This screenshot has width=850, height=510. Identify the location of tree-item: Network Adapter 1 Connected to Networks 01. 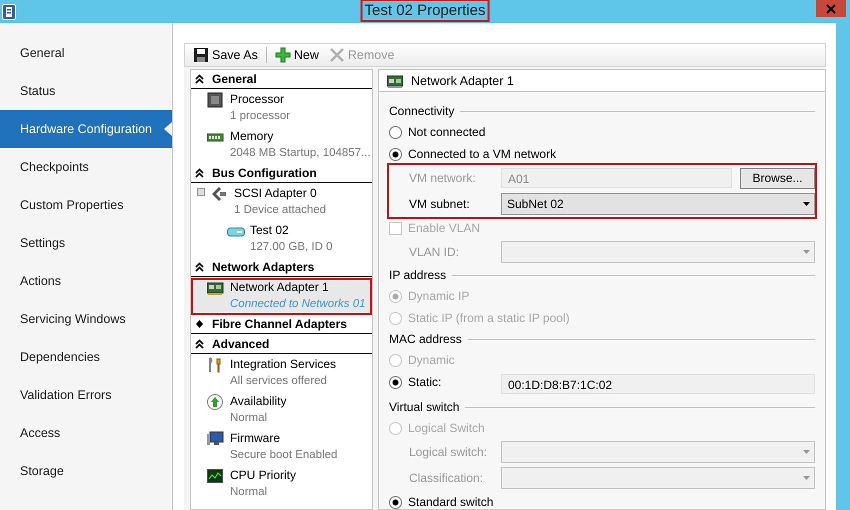
(281, 296).